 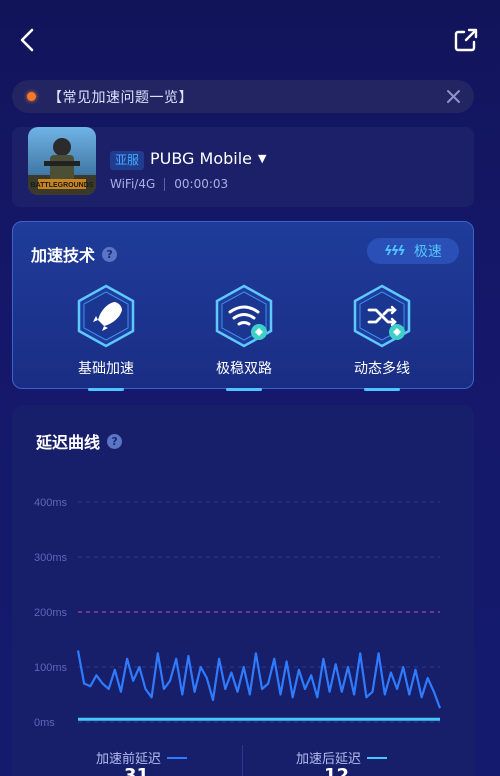 I want to click on notice-dot, so click(x=31, y=96).